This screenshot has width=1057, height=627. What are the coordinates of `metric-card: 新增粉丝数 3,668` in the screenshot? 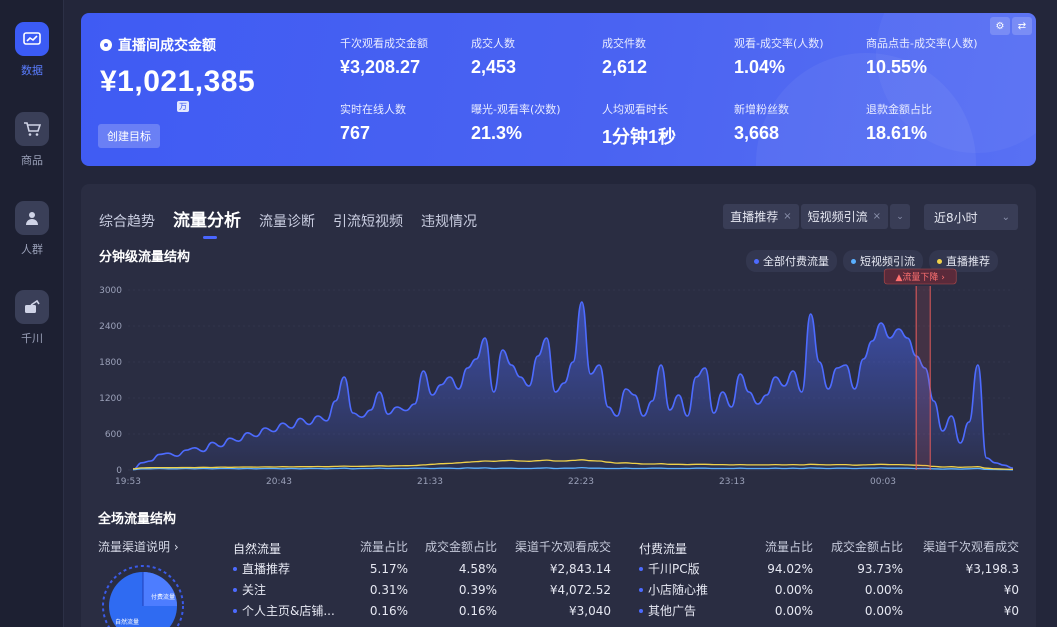 It's located at (761, 122).